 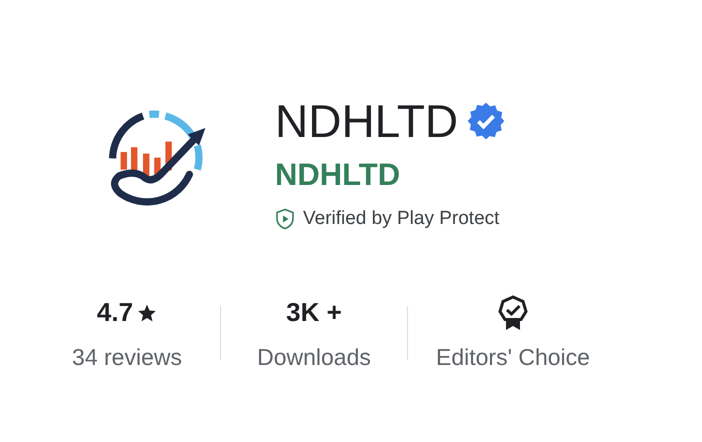 What do you see at coordinates (314, 357) in the screenshot?
I see `stat-label: Downloads` at bounding box center [314, 357].